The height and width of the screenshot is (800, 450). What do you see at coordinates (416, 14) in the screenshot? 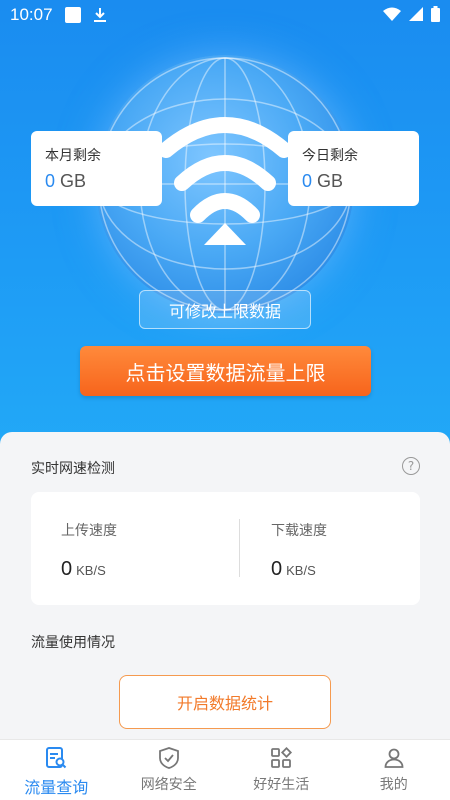
I see `cell-signal-icon` at bounding box center [416, 14].